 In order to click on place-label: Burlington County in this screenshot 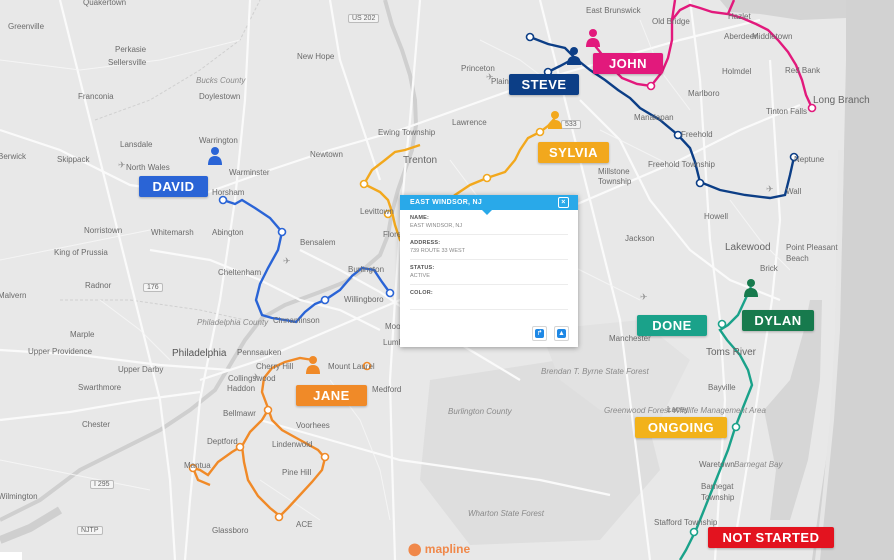, I will do `click(480, 411)`.